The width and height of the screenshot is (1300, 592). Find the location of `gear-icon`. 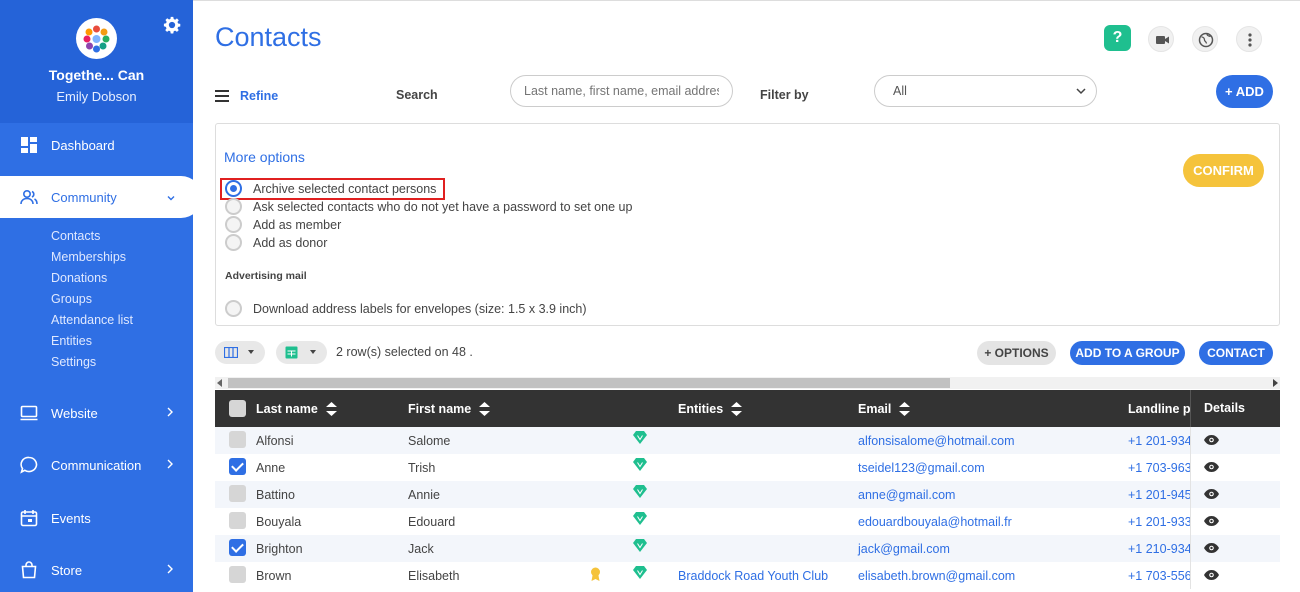

gear-icon is located at coordinates (172, 25).